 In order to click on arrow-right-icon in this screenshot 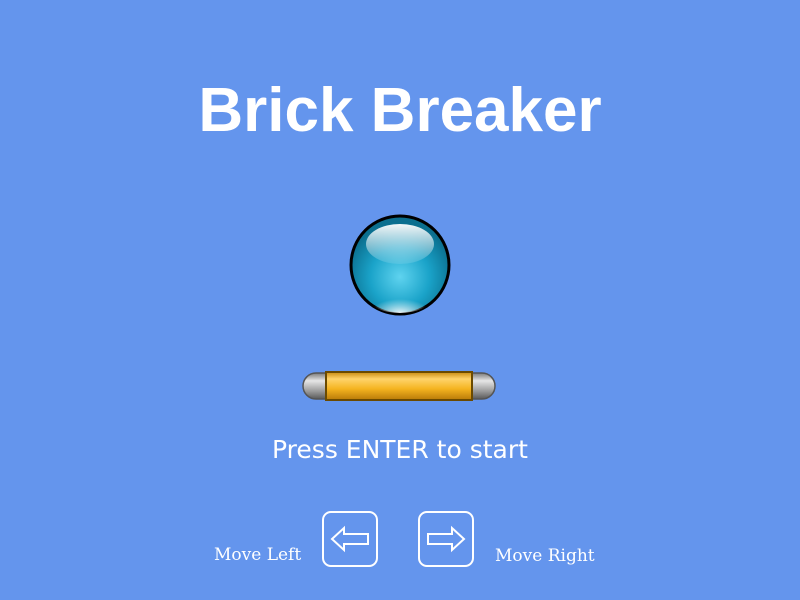, I will do `click(446, 539)`.